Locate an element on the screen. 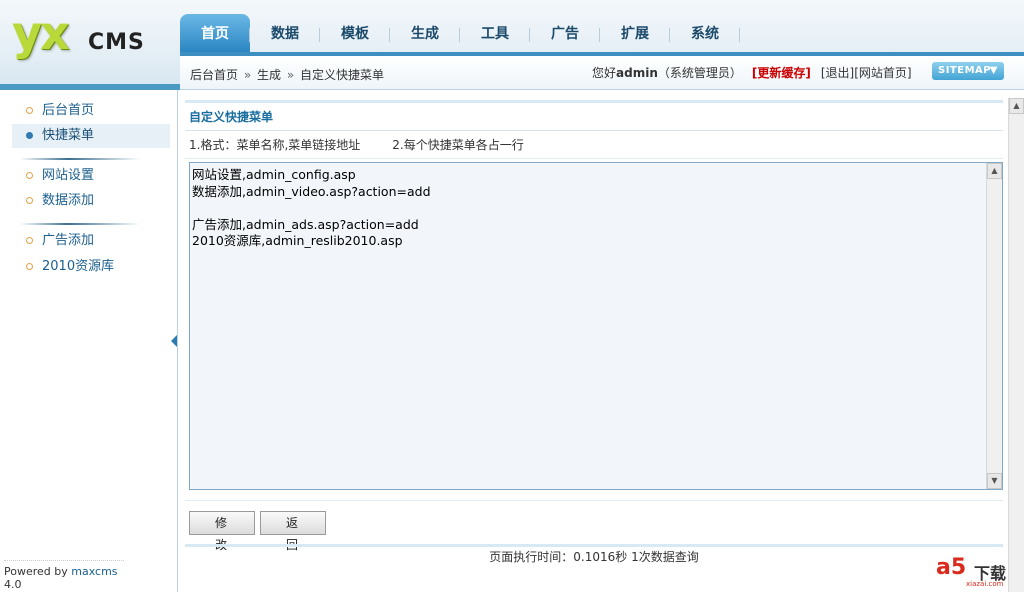 The width and height of the screenshot is (1024, 592). refresh-cache-link: [更新缓存] is located at coordinates (781, 73).